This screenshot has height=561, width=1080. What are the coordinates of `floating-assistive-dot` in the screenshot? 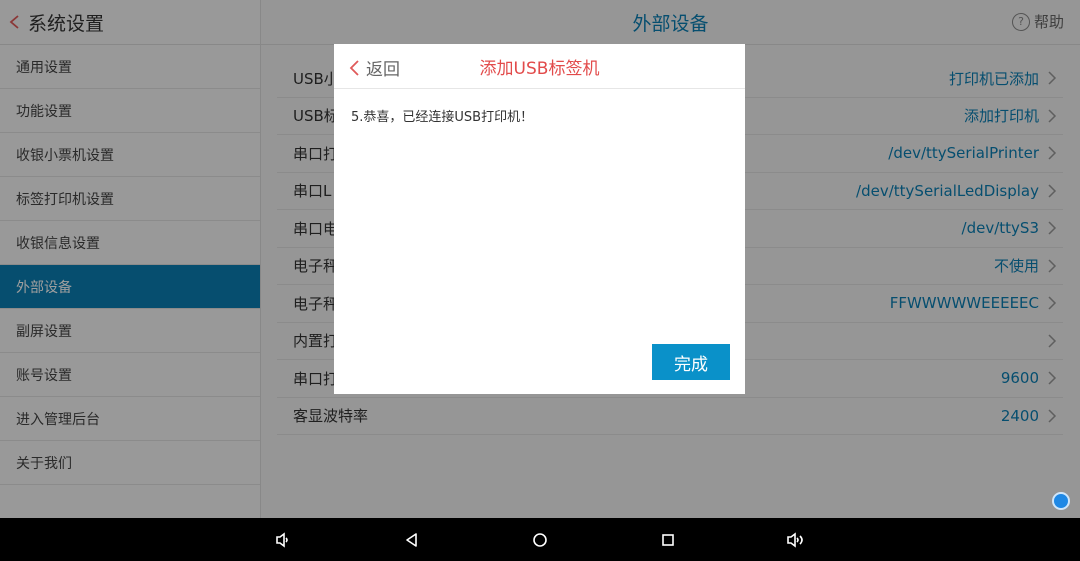 It's located at (1061, 501).